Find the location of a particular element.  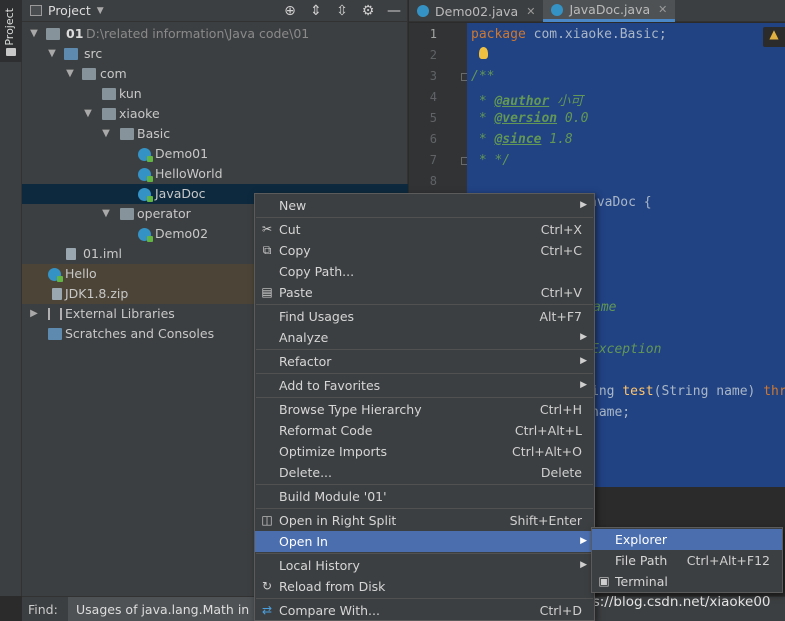

menu-item-reformat-code: Reformat Code Ctrl+Alt+L is located at coordinates (424, 430).